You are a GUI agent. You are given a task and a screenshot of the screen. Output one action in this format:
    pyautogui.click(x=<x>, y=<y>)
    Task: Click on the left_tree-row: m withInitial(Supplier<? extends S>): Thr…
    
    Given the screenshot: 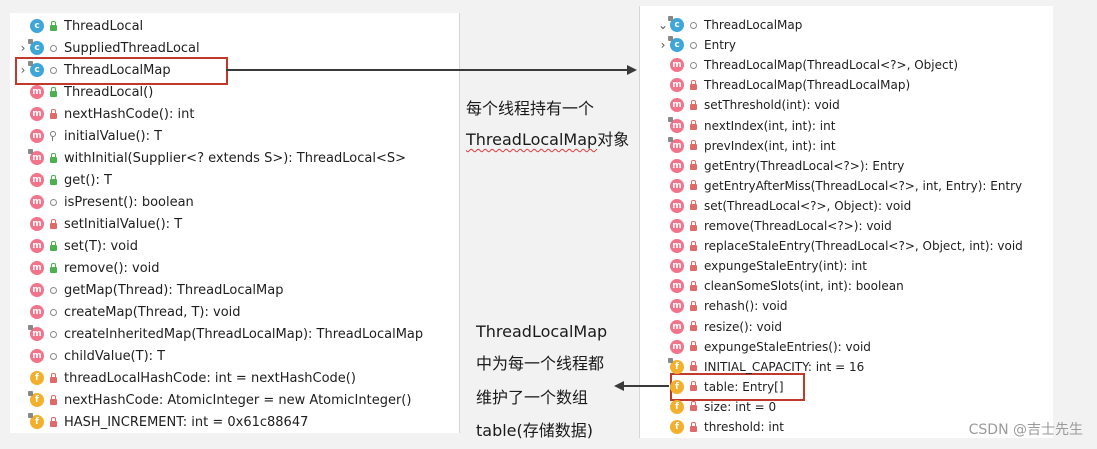 What is the action you would take?
    pyautogui.click(x=211, y=158)
    